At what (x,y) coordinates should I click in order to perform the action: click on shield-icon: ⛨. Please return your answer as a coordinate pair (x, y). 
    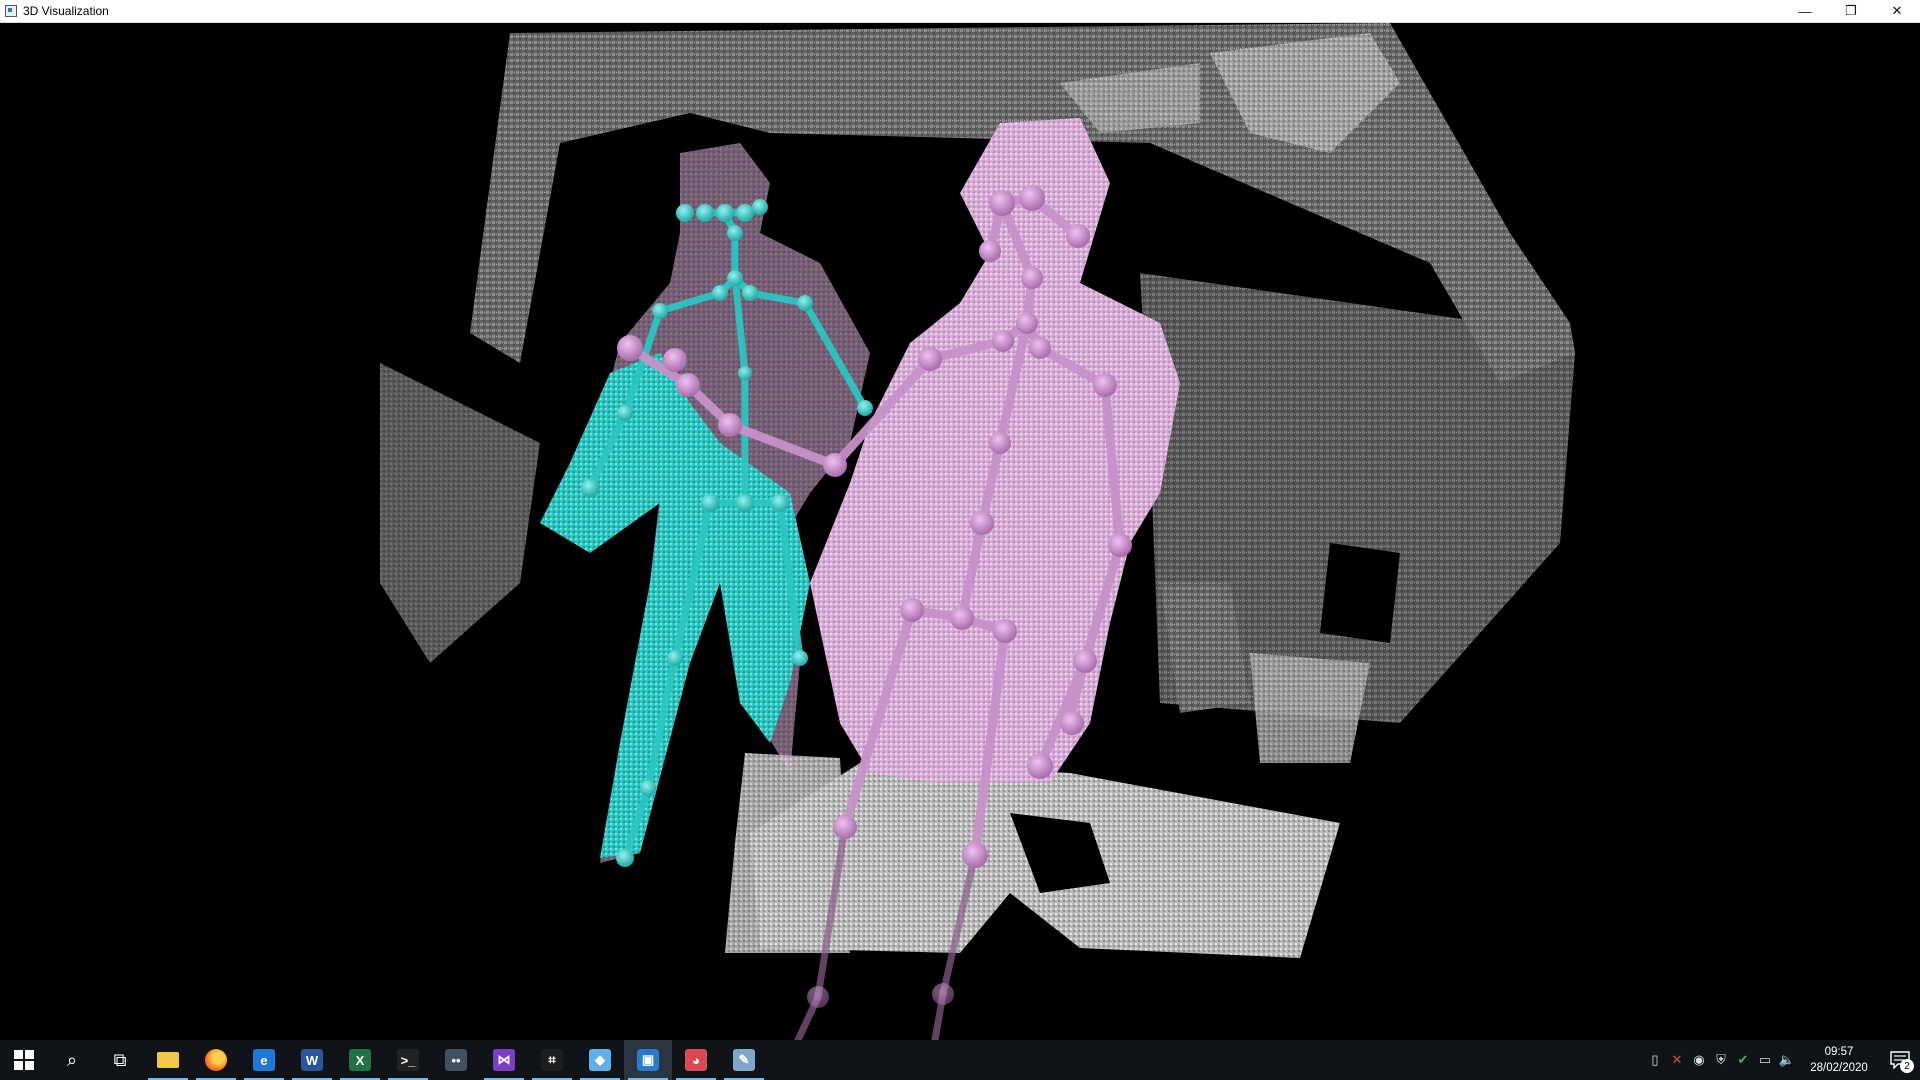
    Looking at the image, I should click on (1721, 1060).